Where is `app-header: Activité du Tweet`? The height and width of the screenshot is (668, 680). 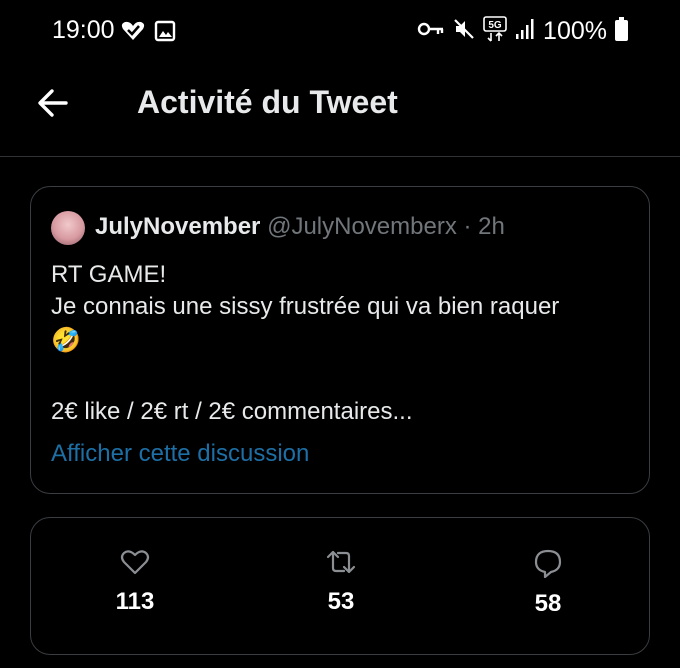
app-header: Activité du Tweet is located at coordinates (340, 109).